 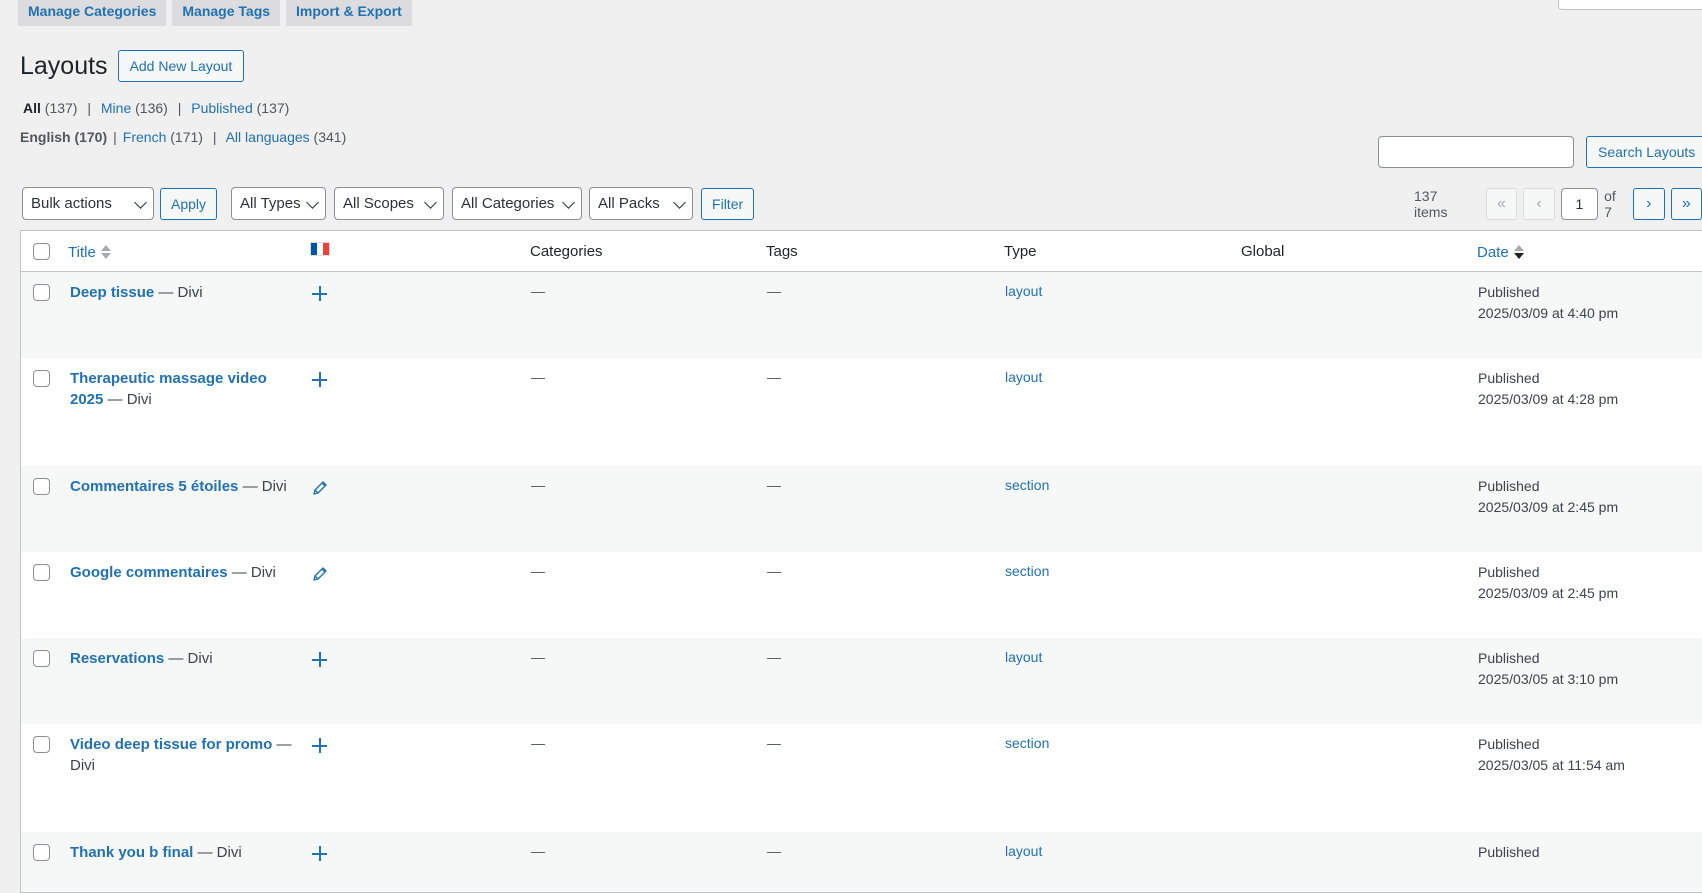 I want to click on row-title-link: Deep tissue, so click(x=112, y=292).